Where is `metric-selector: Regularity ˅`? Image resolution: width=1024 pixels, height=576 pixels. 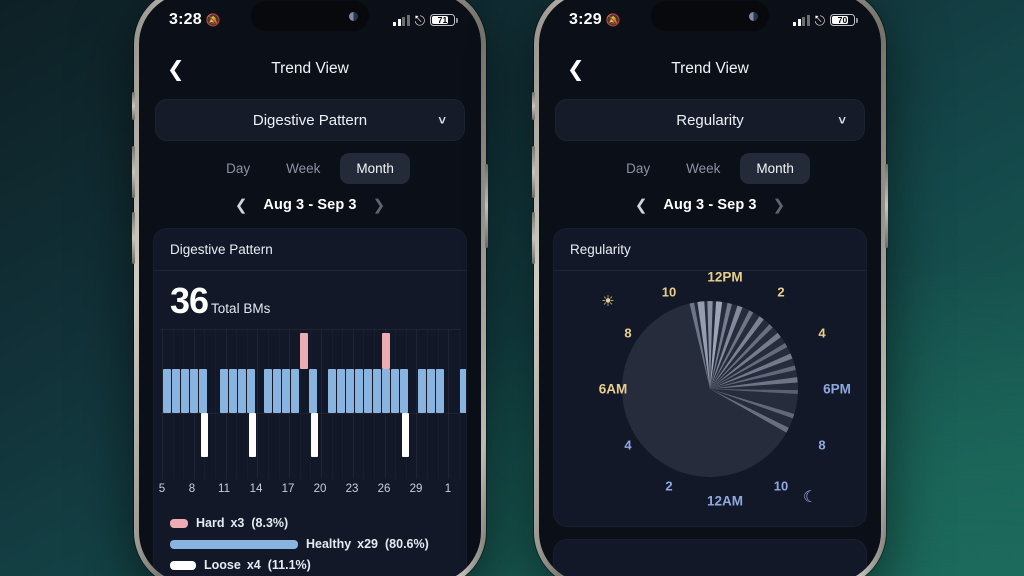 metric-selector: Regularity ˅ is located at coordinates (710, 120).